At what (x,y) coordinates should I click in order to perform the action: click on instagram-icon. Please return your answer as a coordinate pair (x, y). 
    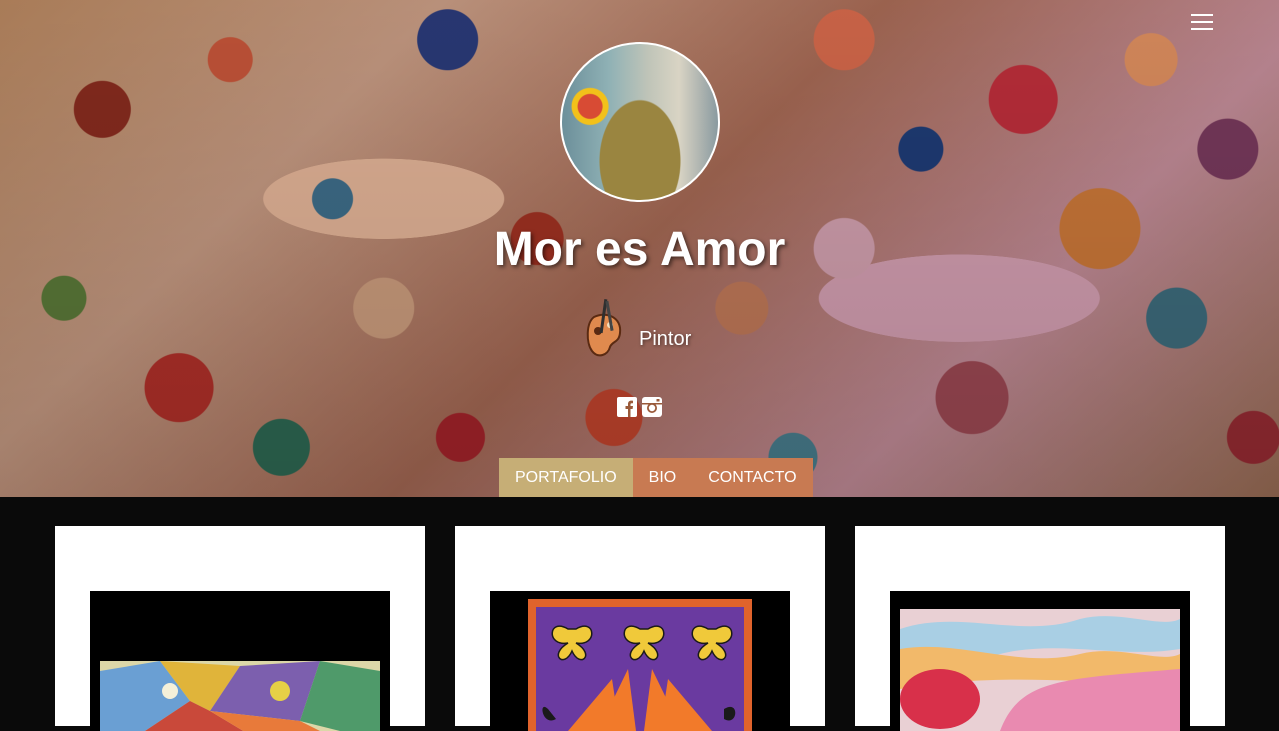
    Looking at the image, I should click on (652, 407).